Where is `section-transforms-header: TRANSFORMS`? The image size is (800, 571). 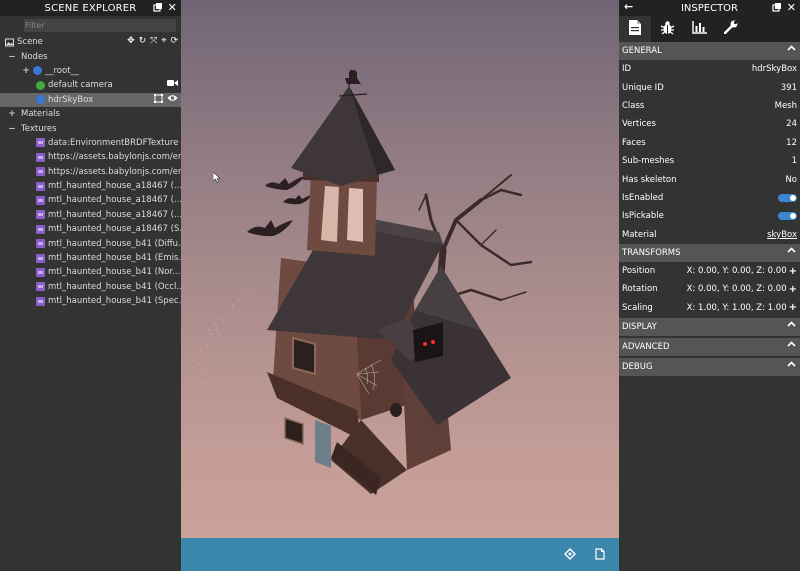 section-transforms-header: TRANSFORMS is located at coordinates (709, 252).